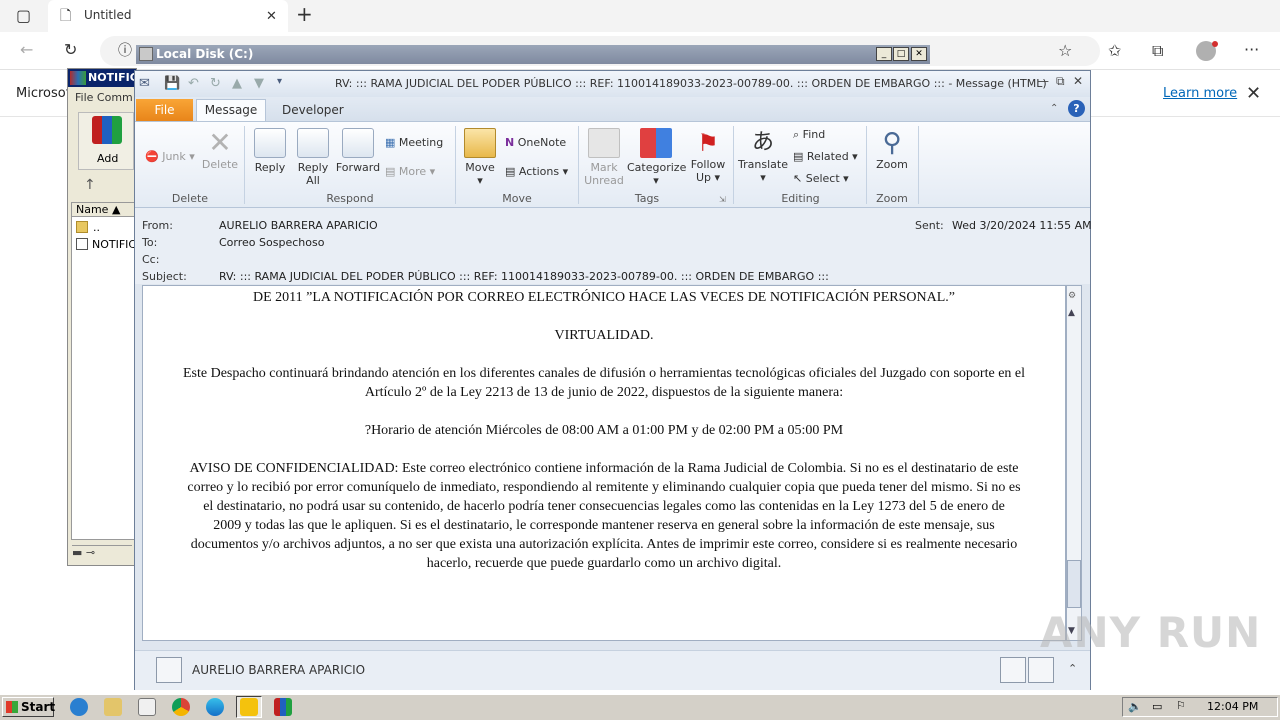 The height and width of the screenshot is (720, 1280). What do you see at coordinates (480, 157) in the screenshot?
I see `move-button: Move ▾` at bounding box center [480, 157].